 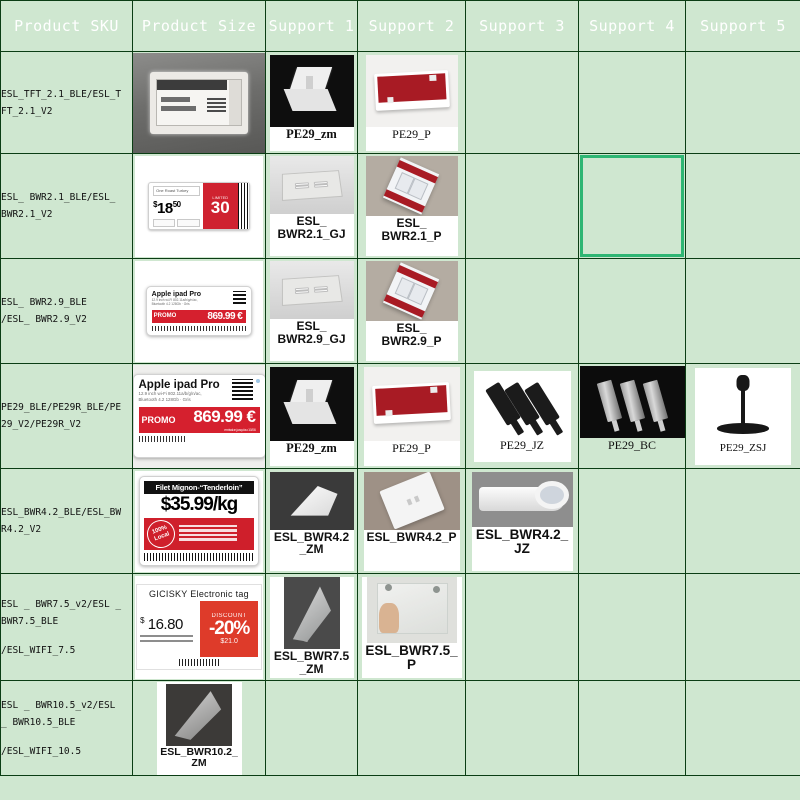 What do you see at coordinates (199, 102) in the screenshot?
I see `cell-product-size` at bounding box center [199, 102].